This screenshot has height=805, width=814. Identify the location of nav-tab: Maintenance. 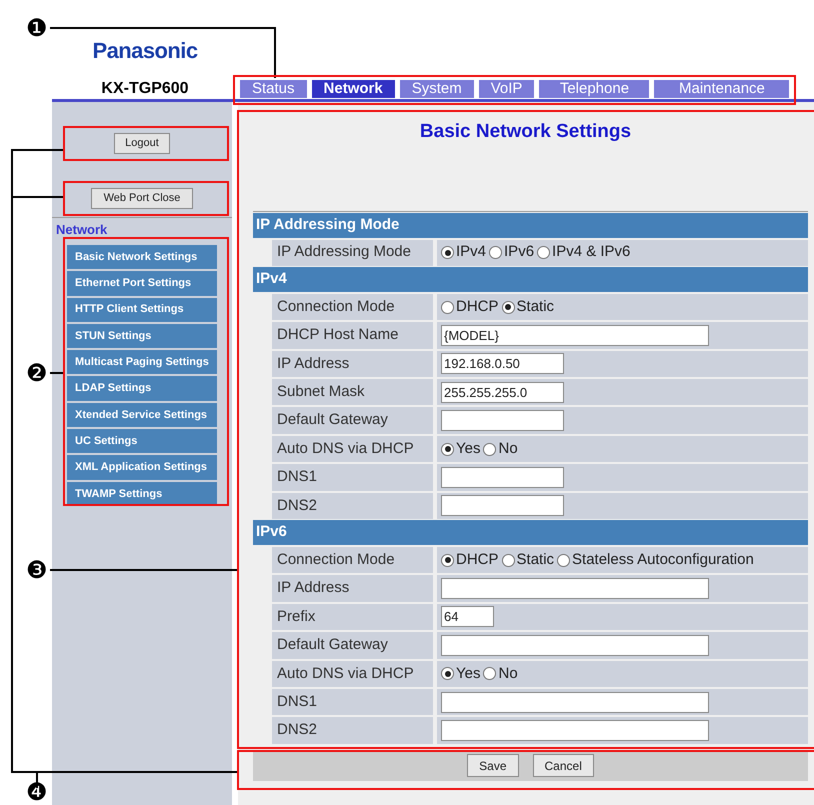
(722, 89).